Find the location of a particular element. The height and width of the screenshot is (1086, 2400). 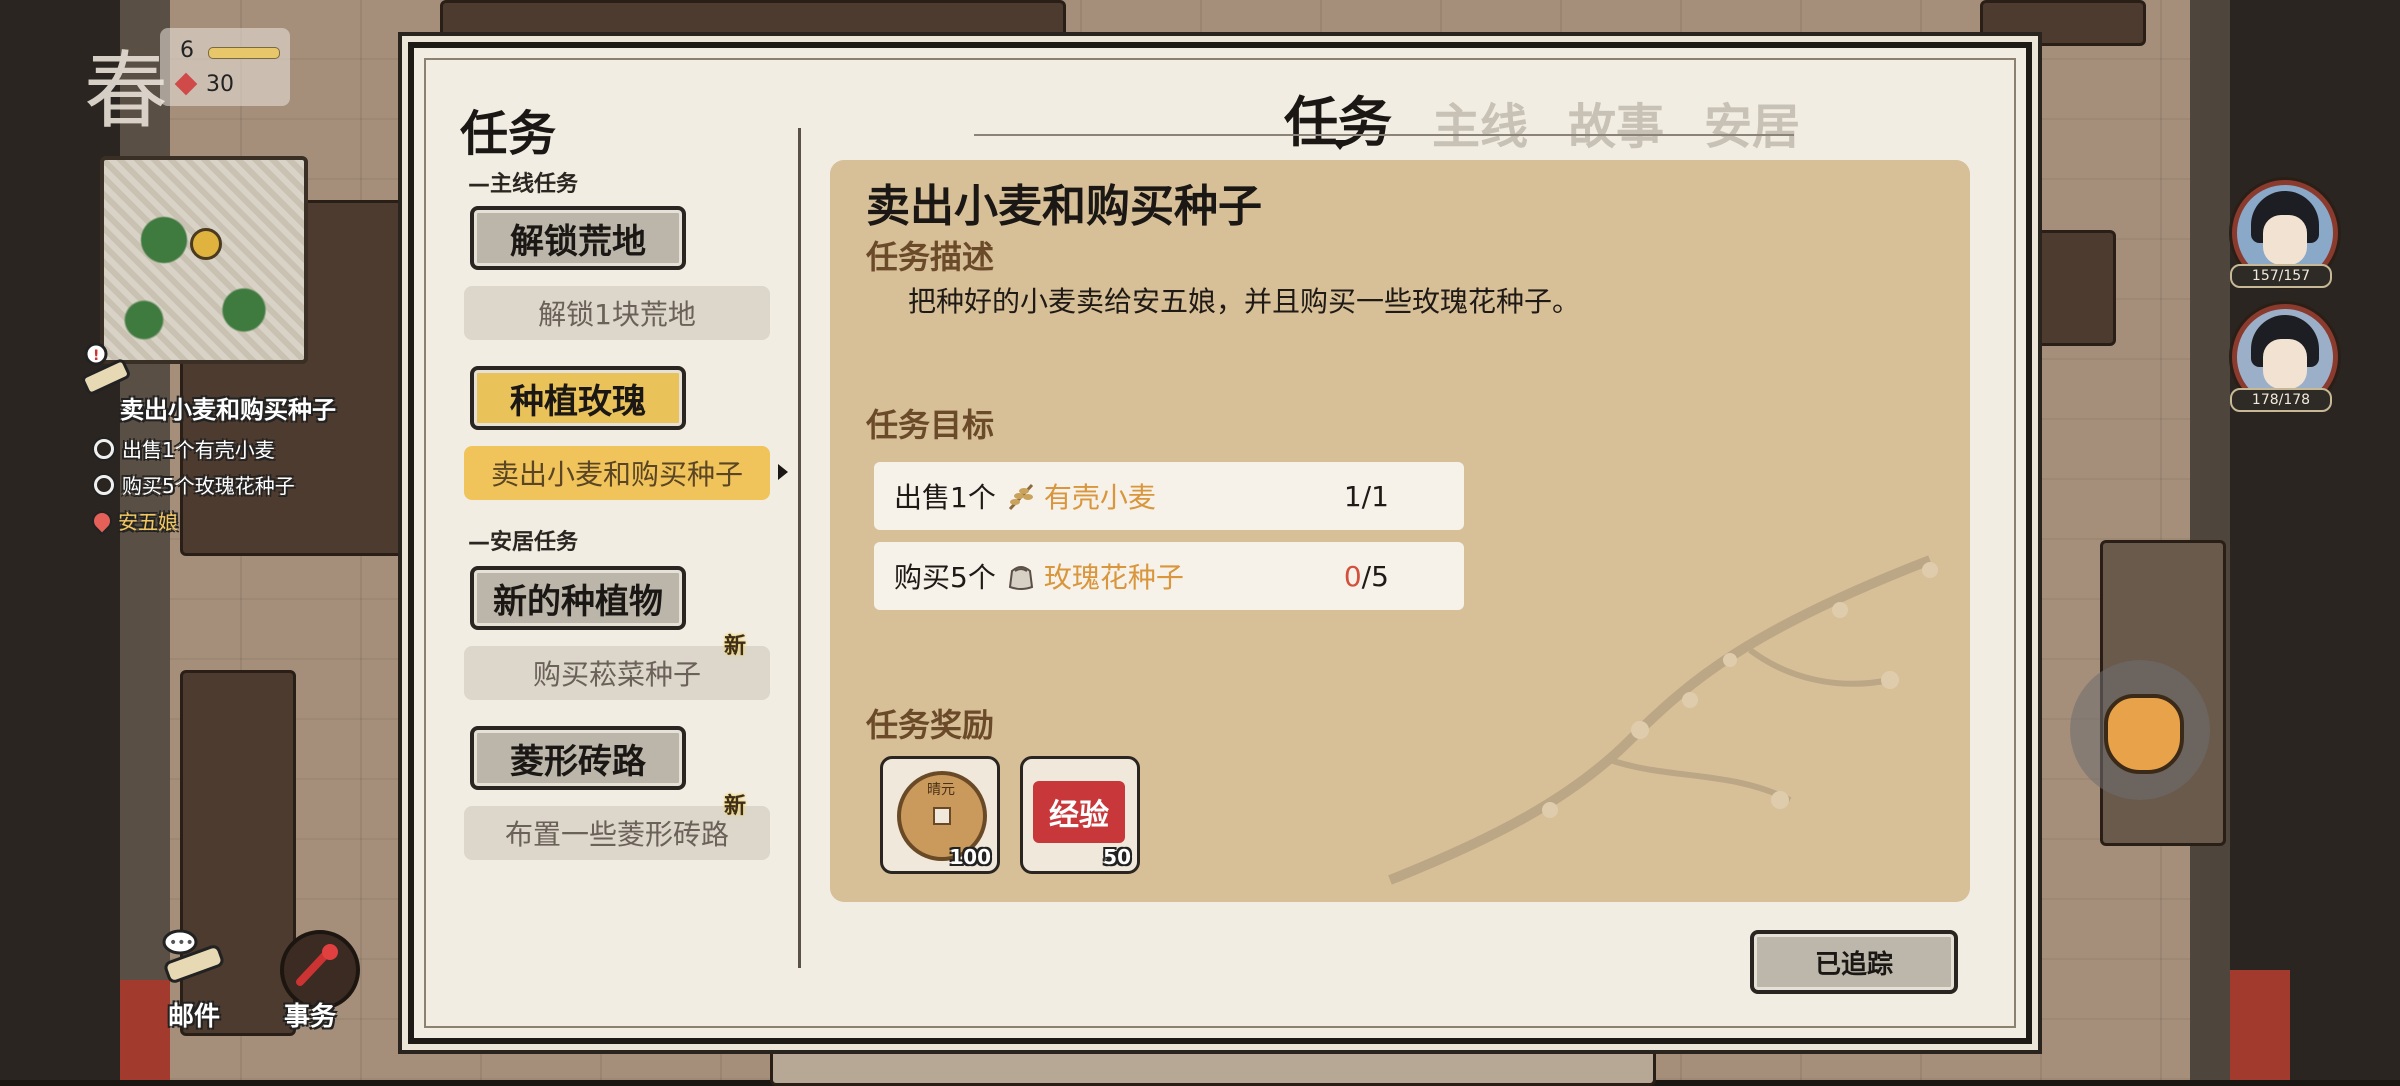

quest-description: 把种好的小麦卖给安五娘，并且购买一些玫瑰花种子。 is located at coordinates (1244, 301).